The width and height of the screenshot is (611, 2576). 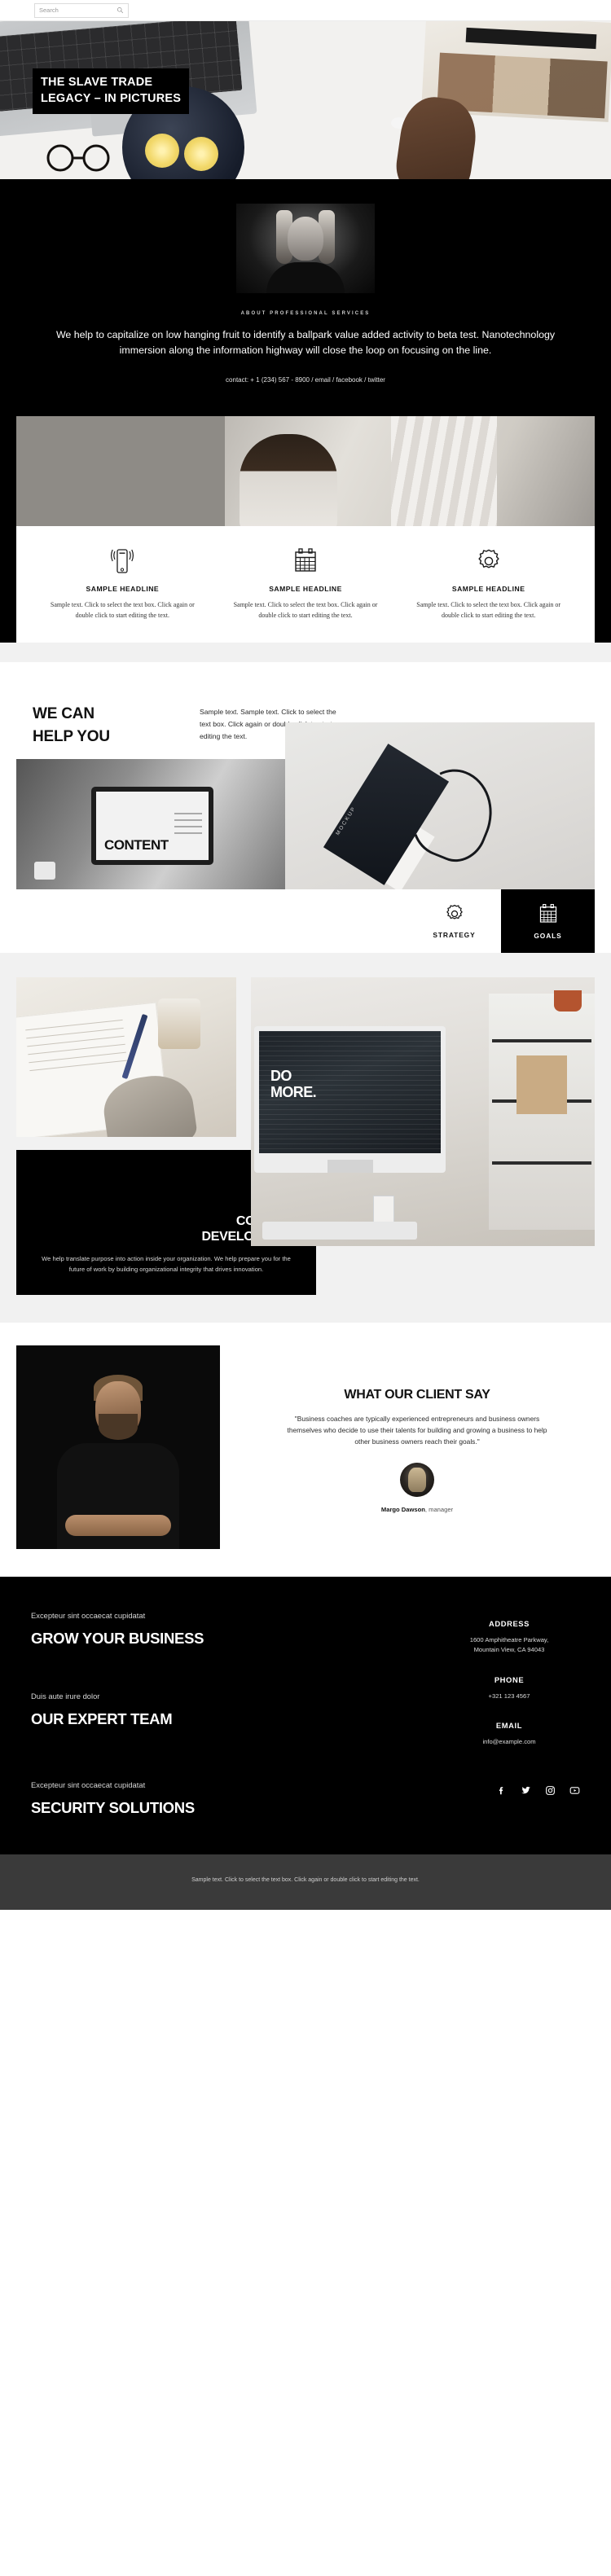 I want to click on help-box-label: STRATEGY, so click(x=454, y=936).